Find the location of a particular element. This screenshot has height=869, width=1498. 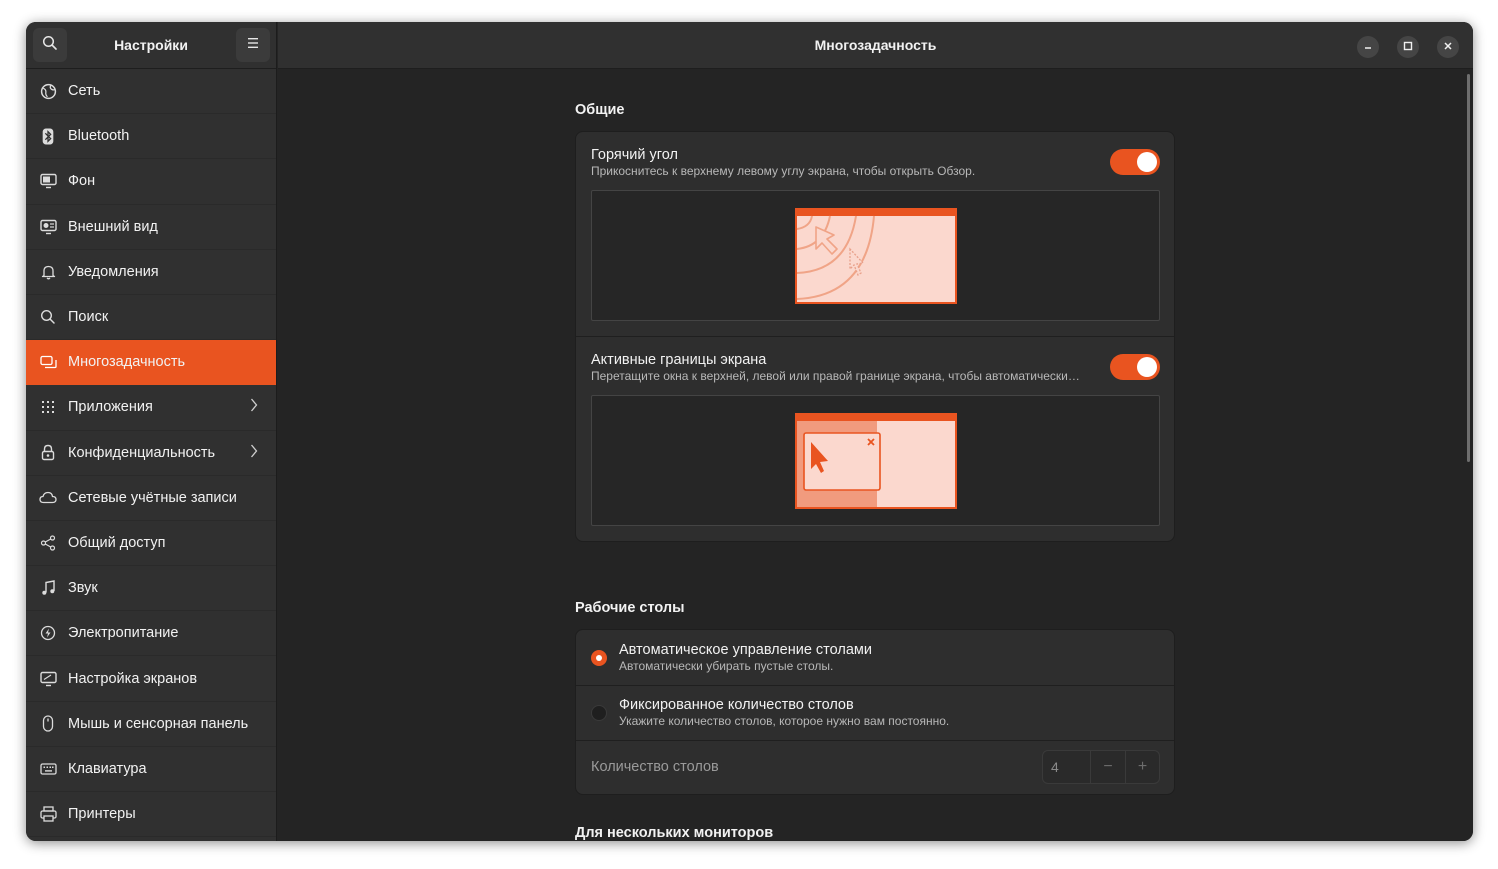

minimize-button is located at coordinates (1368, 47).